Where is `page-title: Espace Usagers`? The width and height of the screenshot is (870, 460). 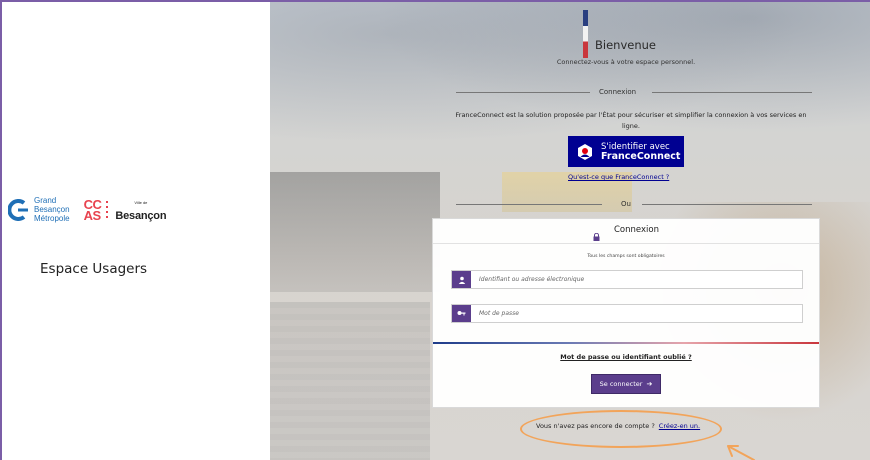
page-title: Espace Usagers is located at coordinates (94, 269).